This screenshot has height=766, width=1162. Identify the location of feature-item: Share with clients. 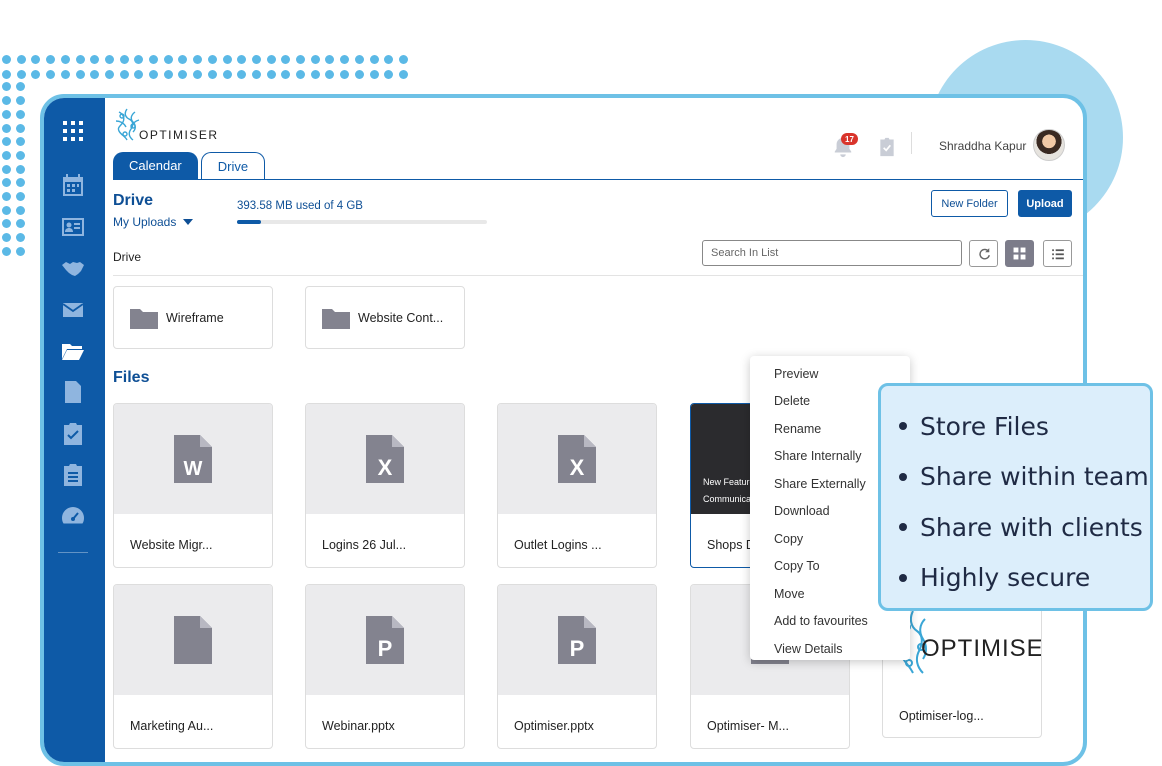
(1015, 527).